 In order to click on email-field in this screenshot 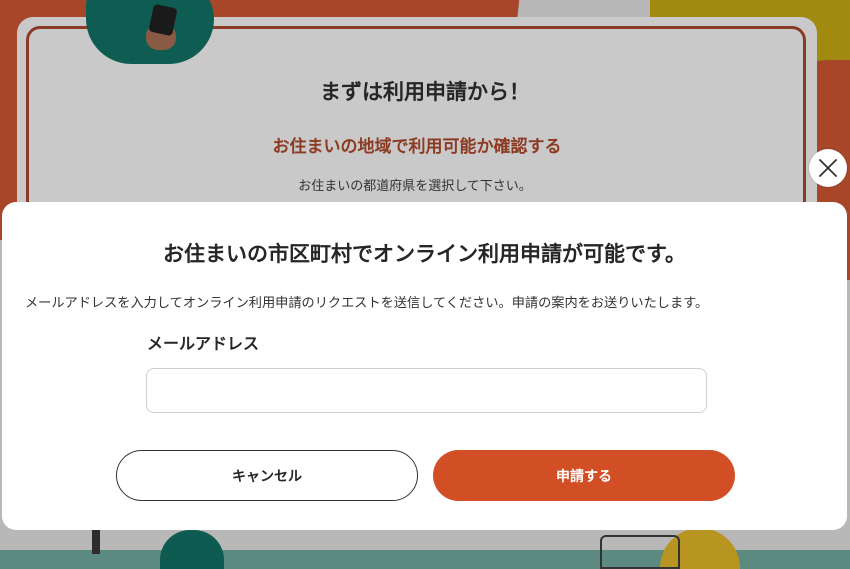, I will do `click(426, 390)`.